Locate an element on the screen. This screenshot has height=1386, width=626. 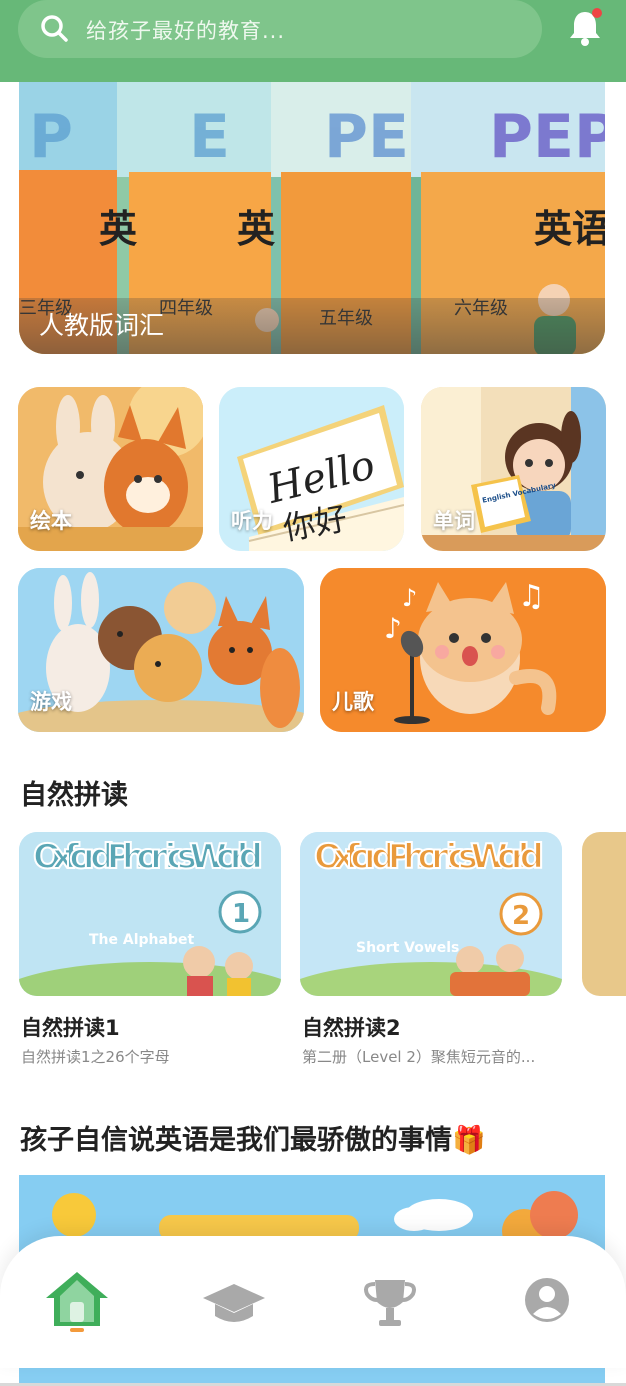
course-cover: Oxford Phonics World The Alphabet 1 is located at coordinates (150, 914).